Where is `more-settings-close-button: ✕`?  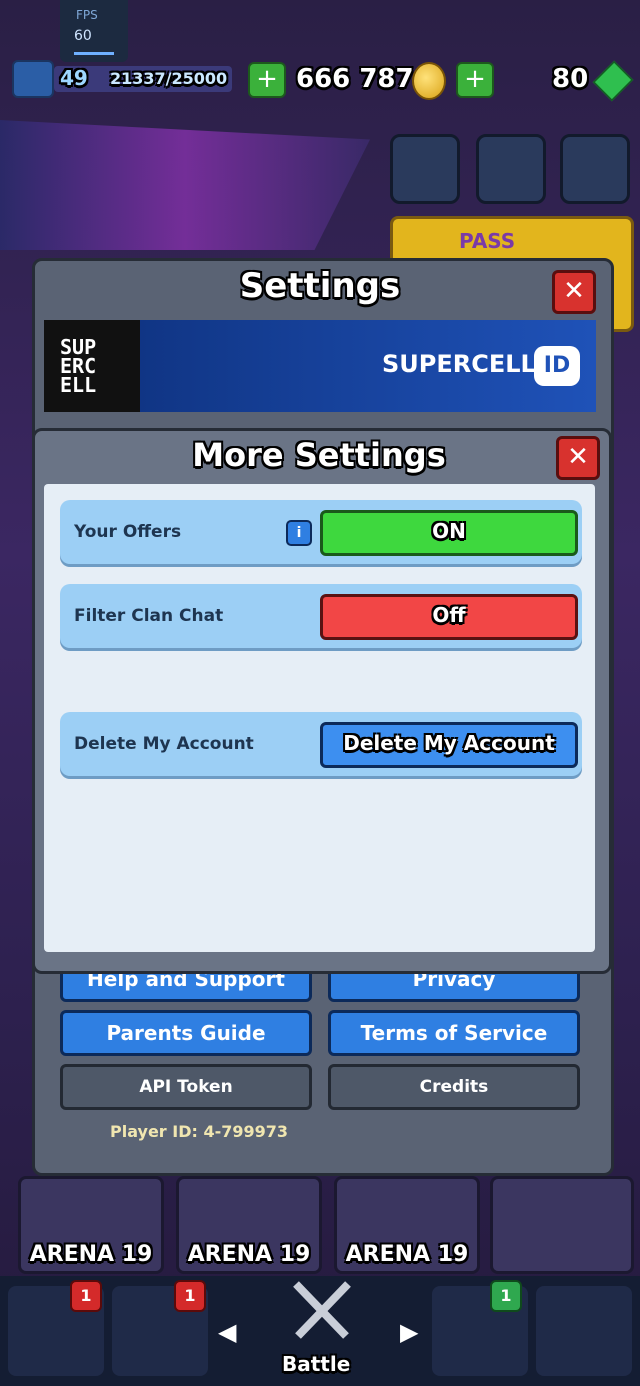 more-settings-close-button: ✕ is located at coordinates (578, 458).